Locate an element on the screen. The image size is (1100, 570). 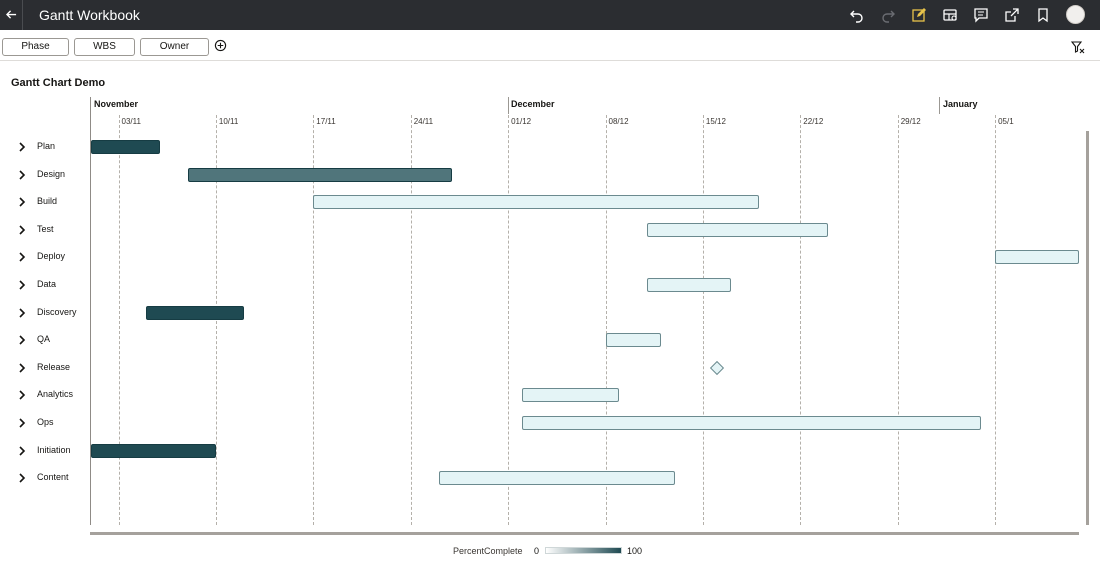
task-label: Test is located at coordinates (45, 228).